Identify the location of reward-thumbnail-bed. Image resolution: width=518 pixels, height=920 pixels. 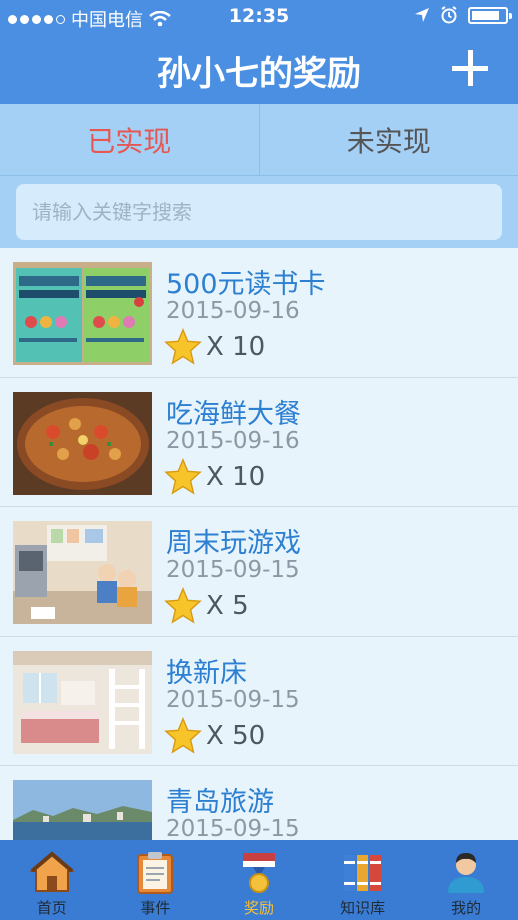
(82, 702).